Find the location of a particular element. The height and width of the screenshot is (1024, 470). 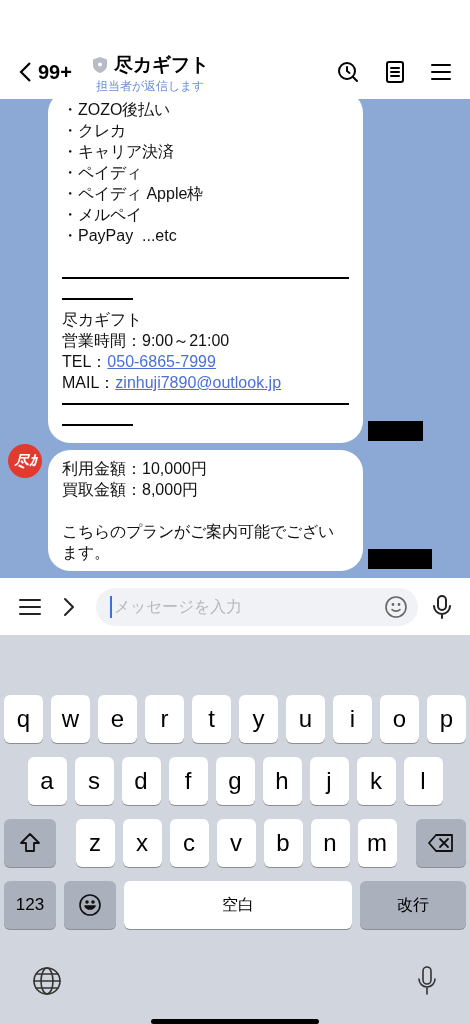

letter-key: e is located at coordinates (117, 718).